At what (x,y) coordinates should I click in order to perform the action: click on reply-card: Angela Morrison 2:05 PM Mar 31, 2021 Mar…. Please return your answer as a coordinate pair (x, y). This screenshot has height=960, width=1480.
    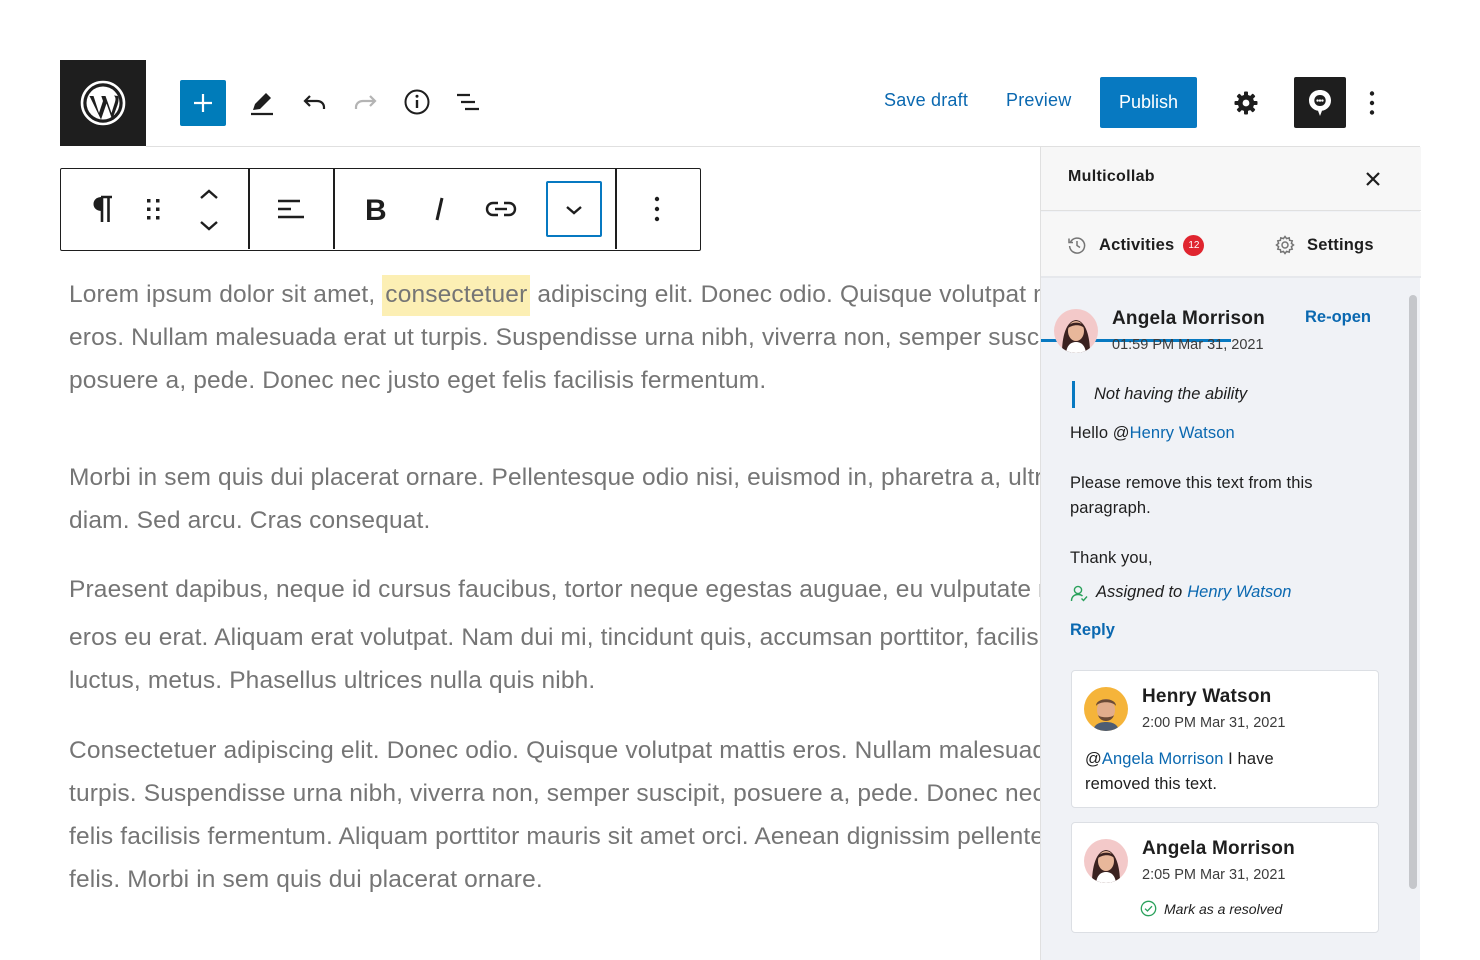
    Looking at the image, I should click on (1225, 877).